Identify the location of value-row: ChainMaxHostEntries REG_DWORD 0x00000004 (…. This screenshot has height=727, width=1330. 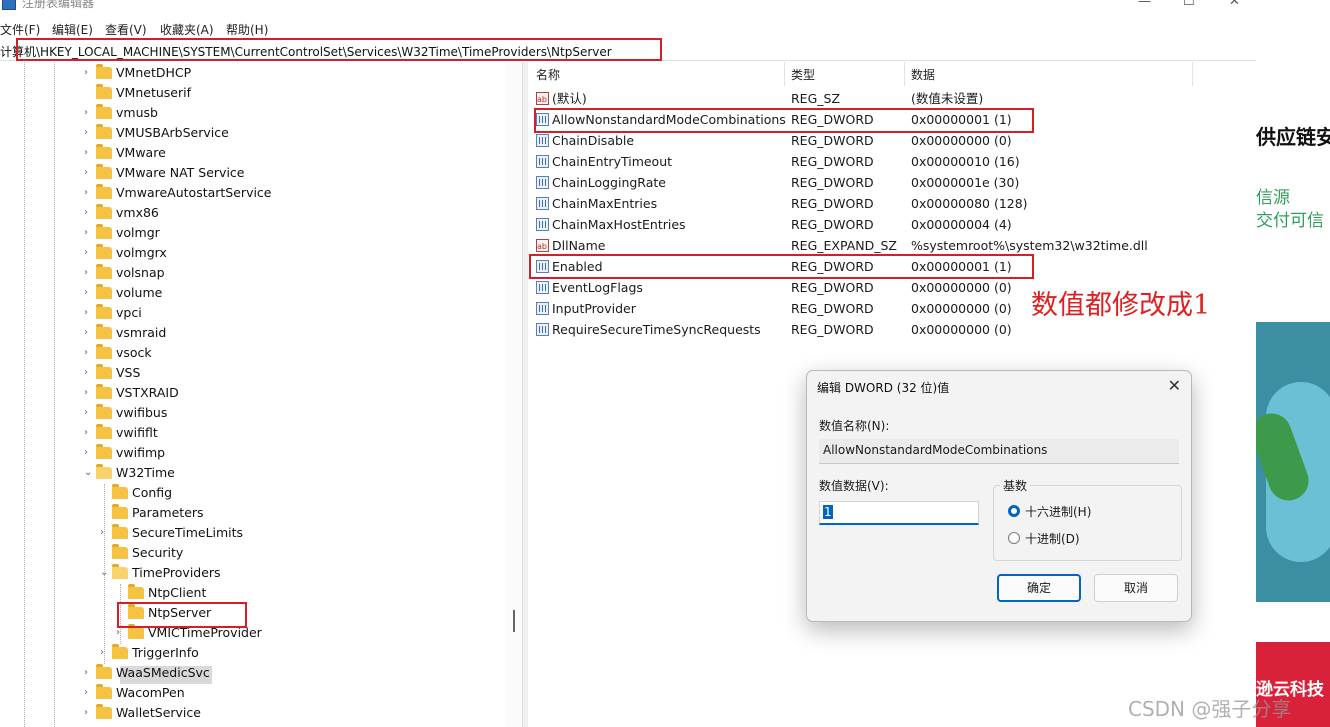
(886, 224).